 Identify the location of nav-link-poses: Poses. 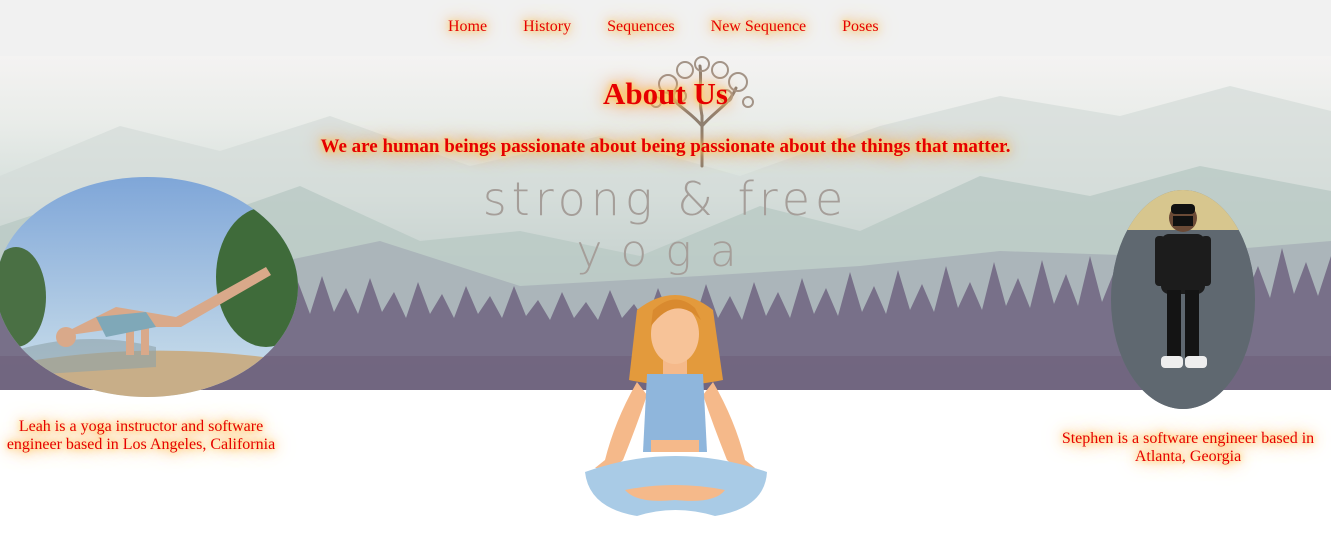
(860, 27).